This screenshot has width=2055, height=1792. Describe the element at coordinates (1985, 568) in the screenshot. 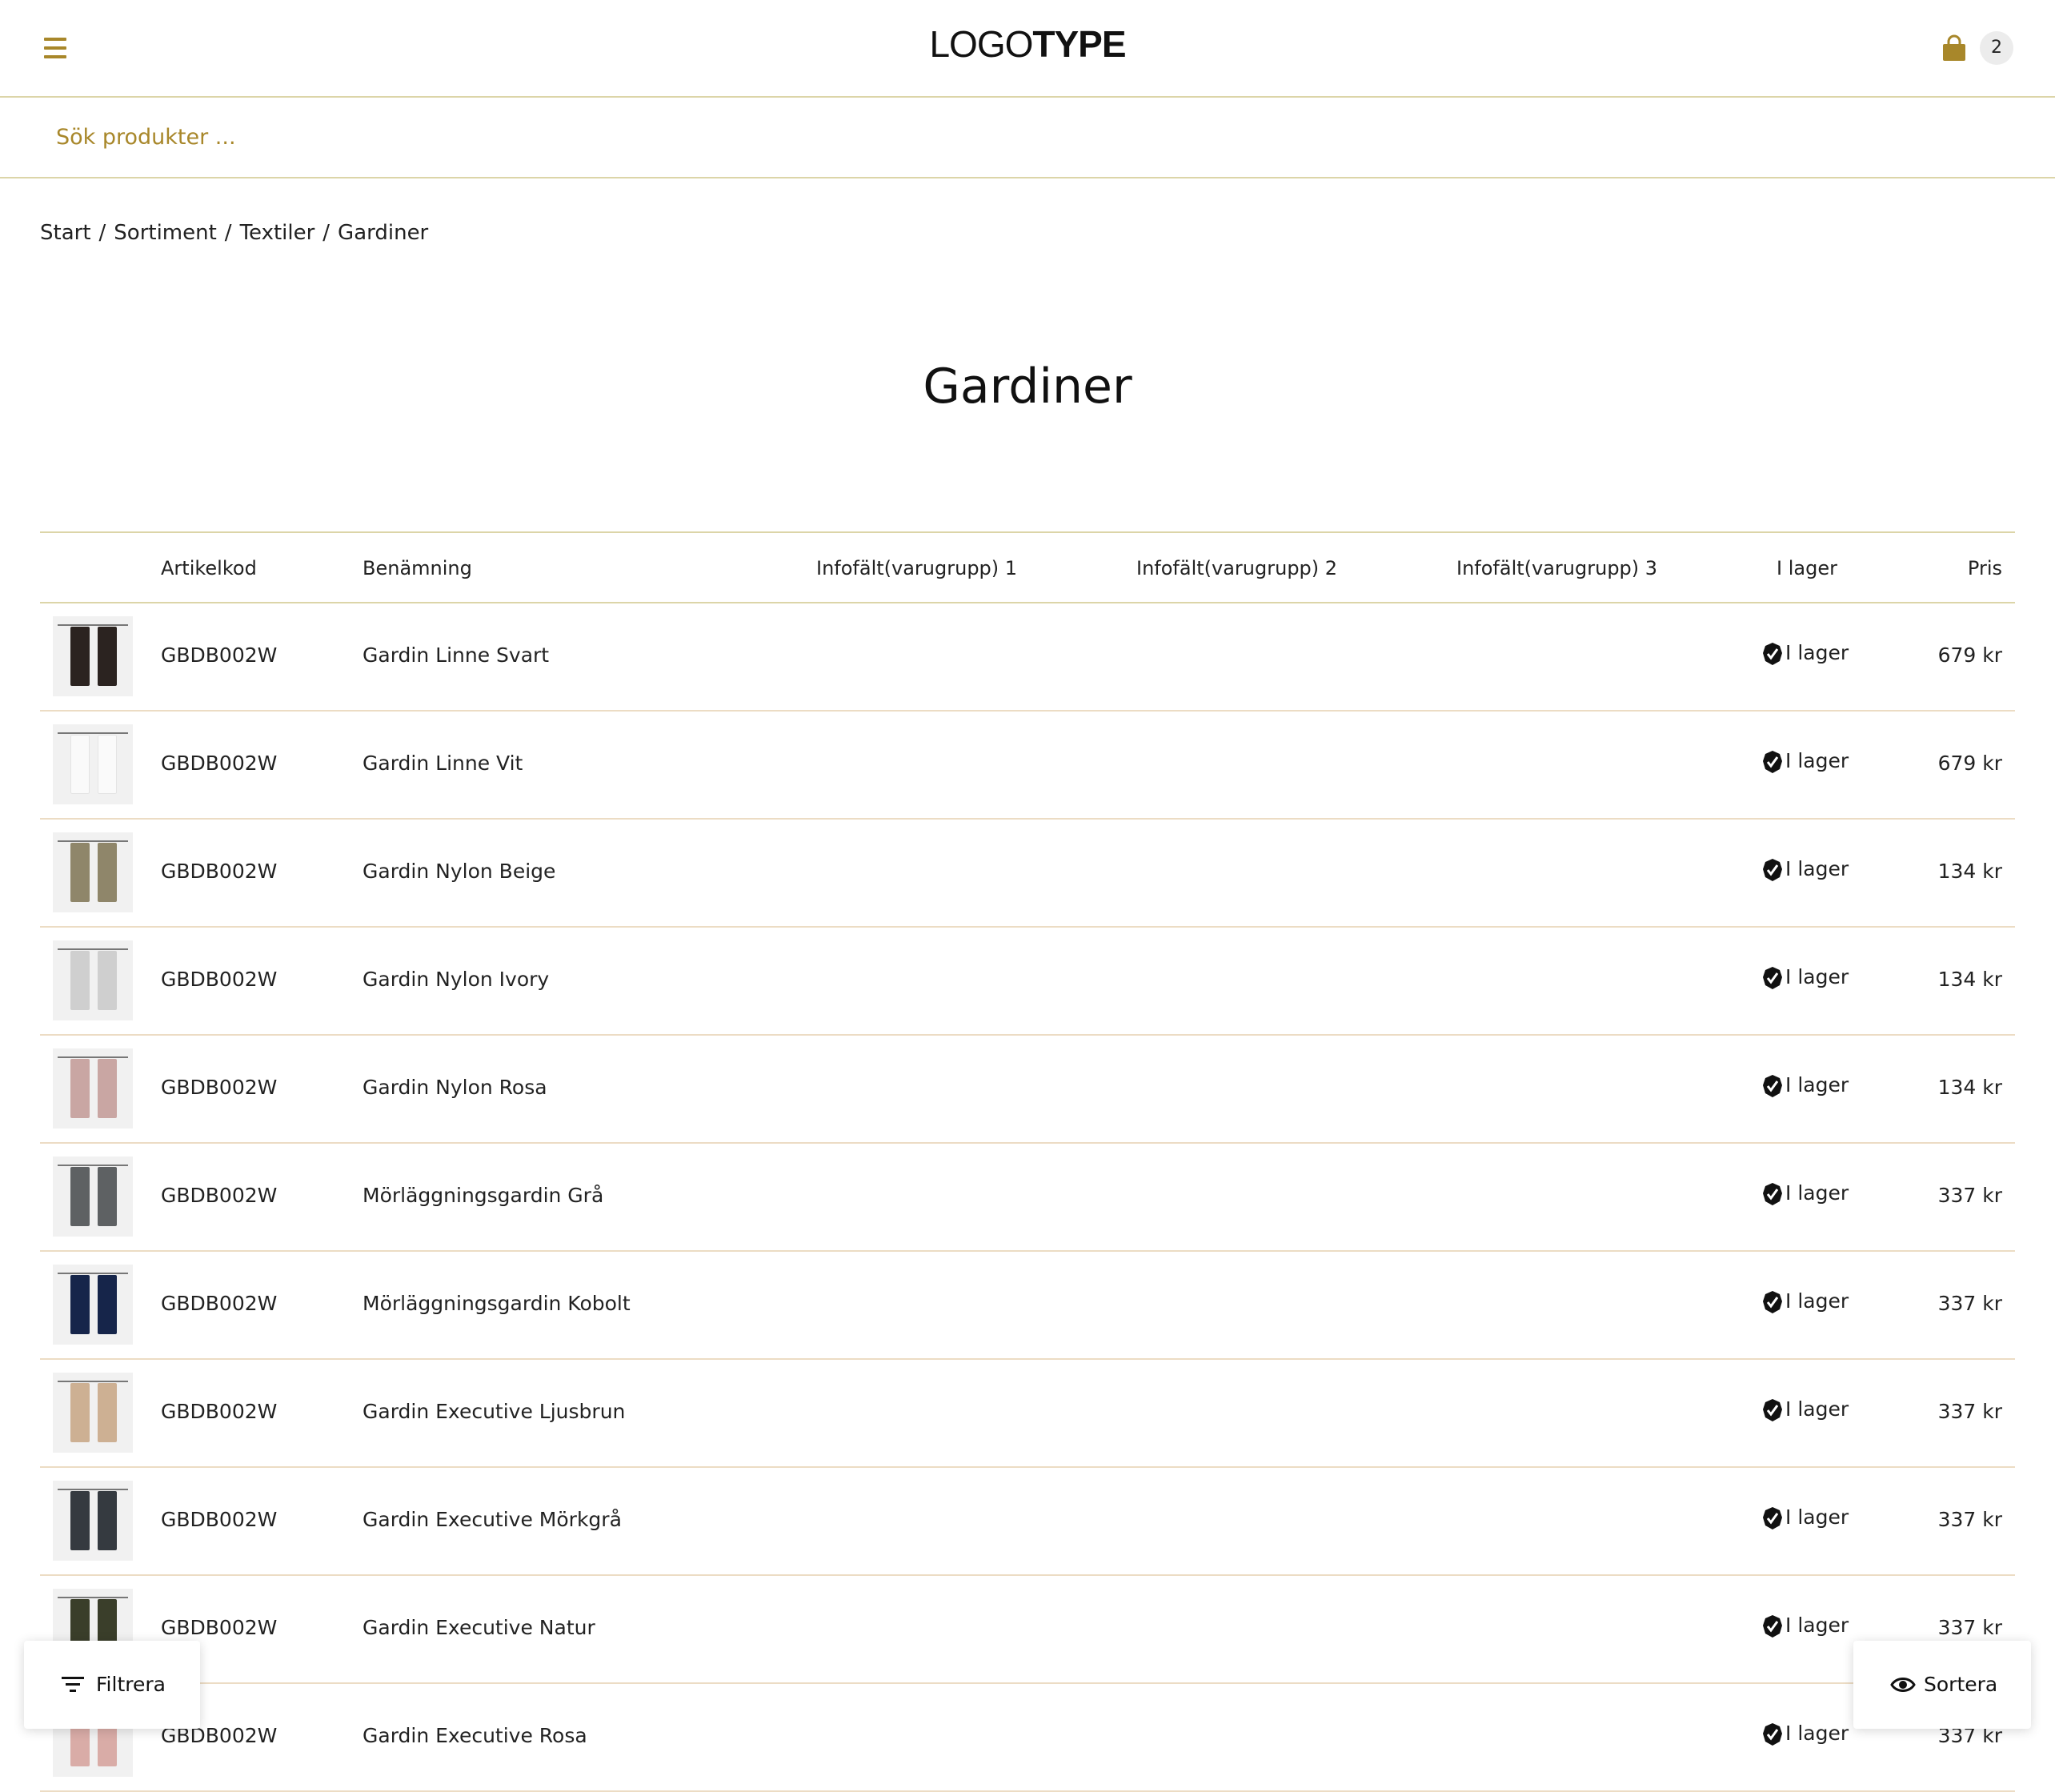

I see `column-header-pris: Pris` at that location.